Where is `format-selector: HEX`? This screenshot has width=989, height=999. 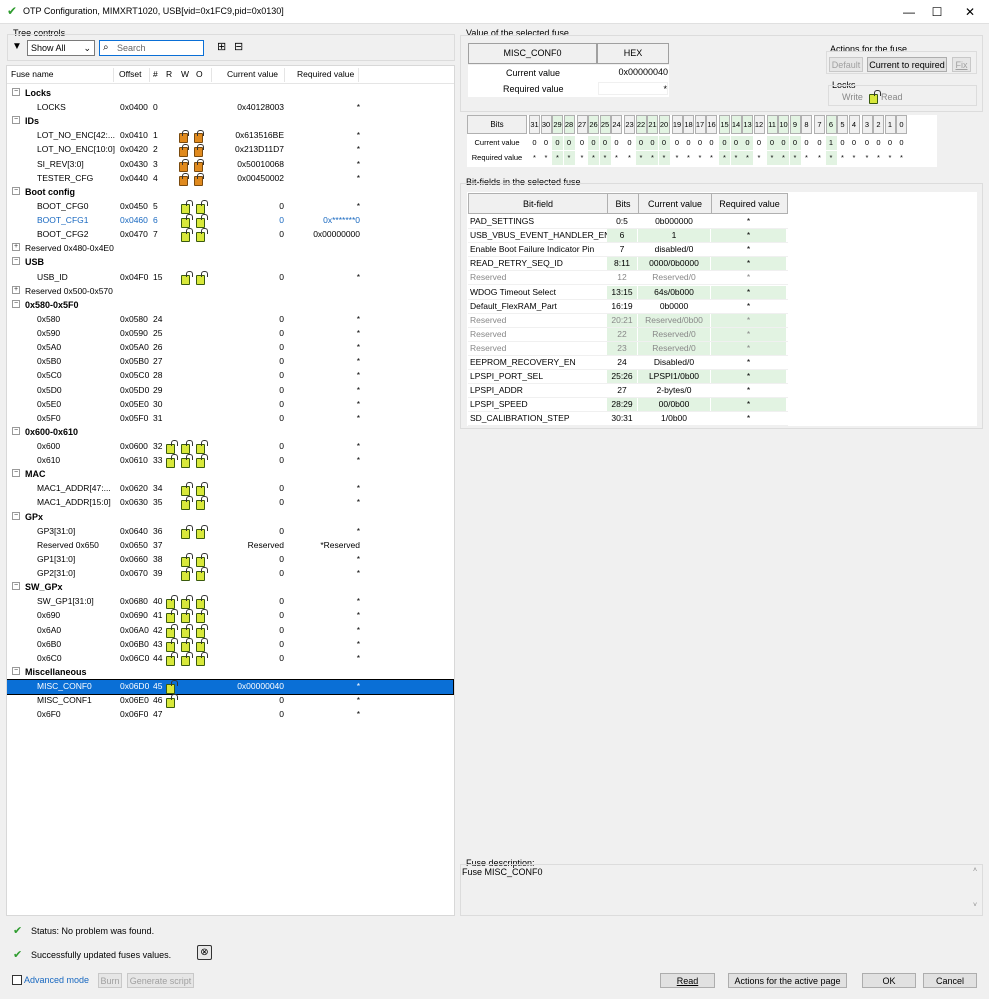 format-selector: HEX is located at coordinates (633, 53).